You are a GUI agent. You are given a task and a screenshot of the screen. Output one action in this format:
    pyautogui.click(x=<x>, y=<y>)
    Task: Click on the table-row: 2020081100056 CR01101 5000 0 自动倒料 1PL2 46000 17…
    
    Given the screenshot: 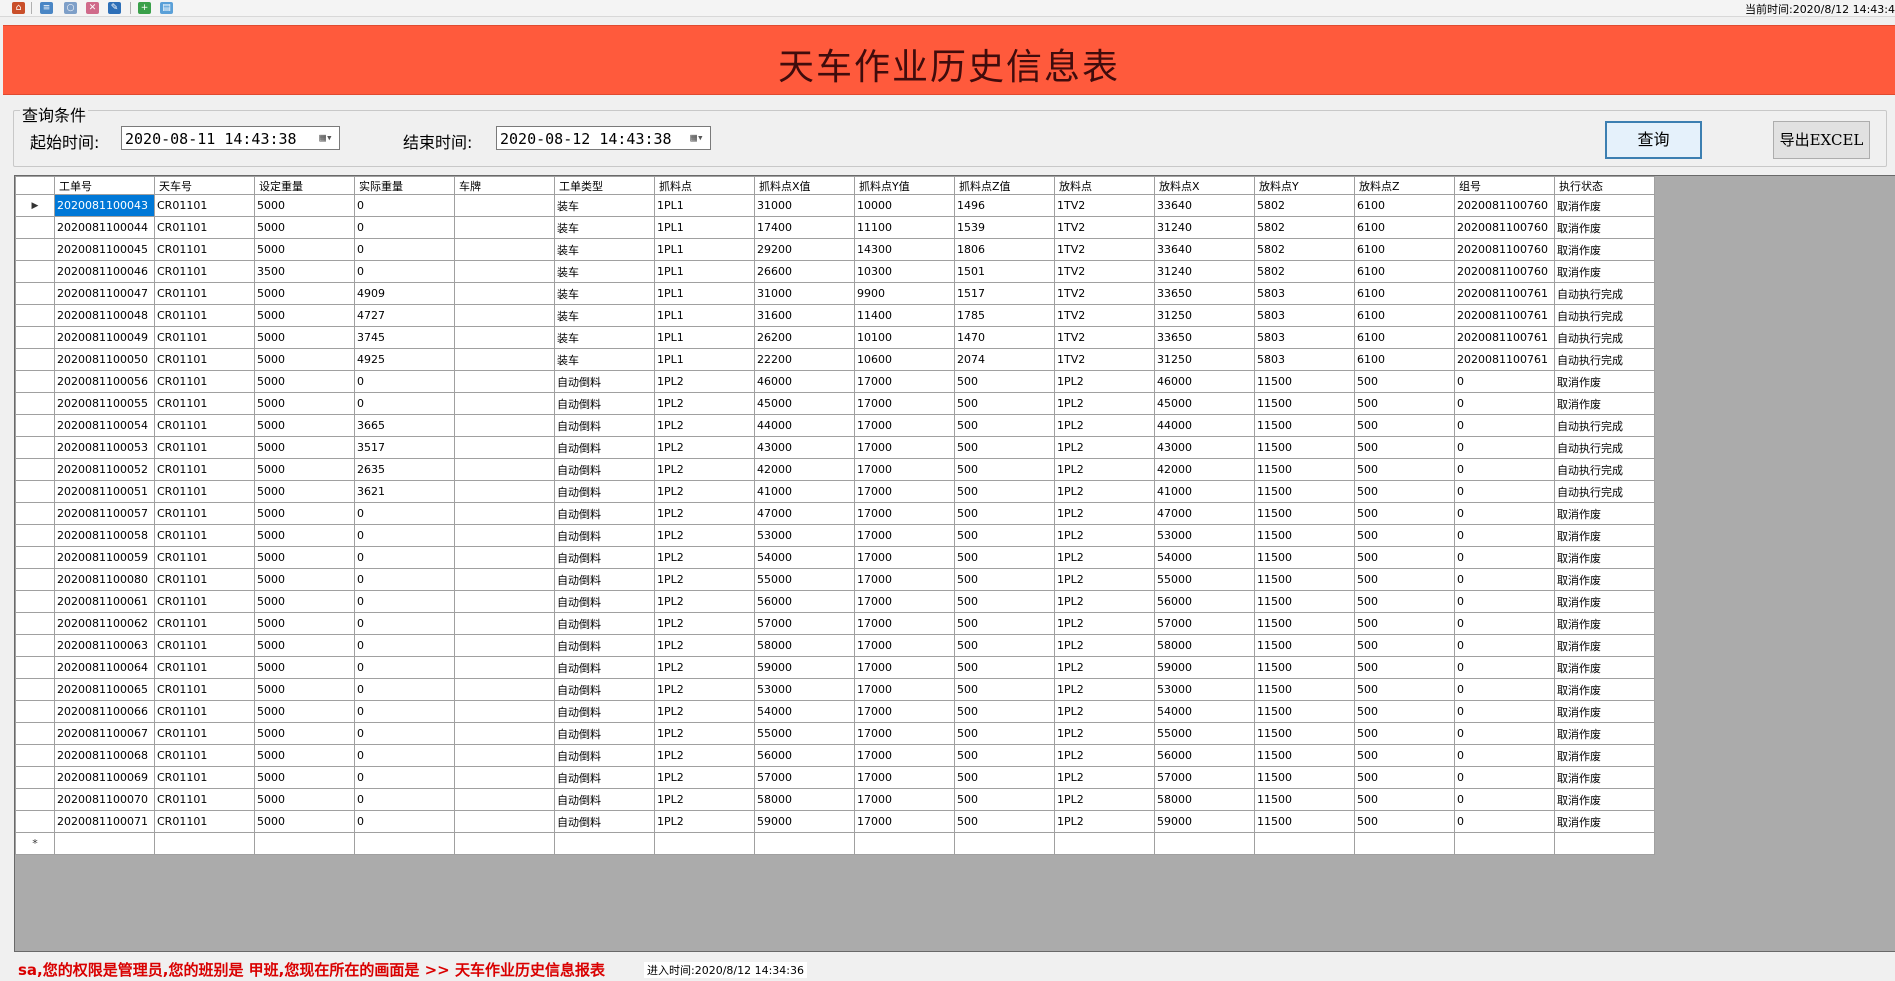 What is the action you would take?
    pyautogui.click(x=835, y=381)
    